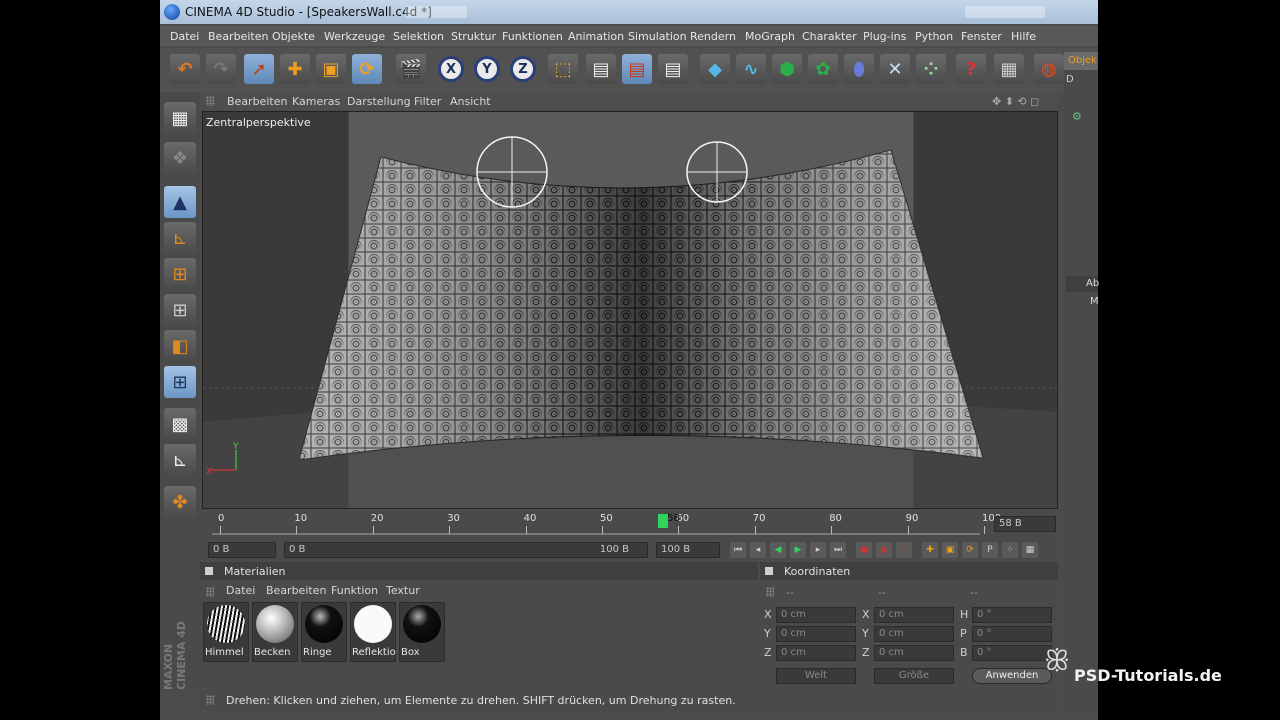 The width and height of the screenshot is (1280, 720). Describe the element at coordinates (816, 615) in the screenshot. I see `coord-pos-x: 0 cm` at that location.